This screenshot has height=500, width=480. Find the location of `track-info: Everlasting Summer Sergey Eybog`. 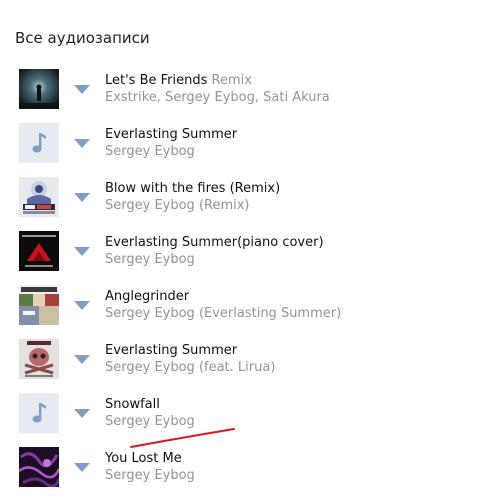

track-info: Everlasting Summer Sergey Eybog is located at coordinates (171, 143).